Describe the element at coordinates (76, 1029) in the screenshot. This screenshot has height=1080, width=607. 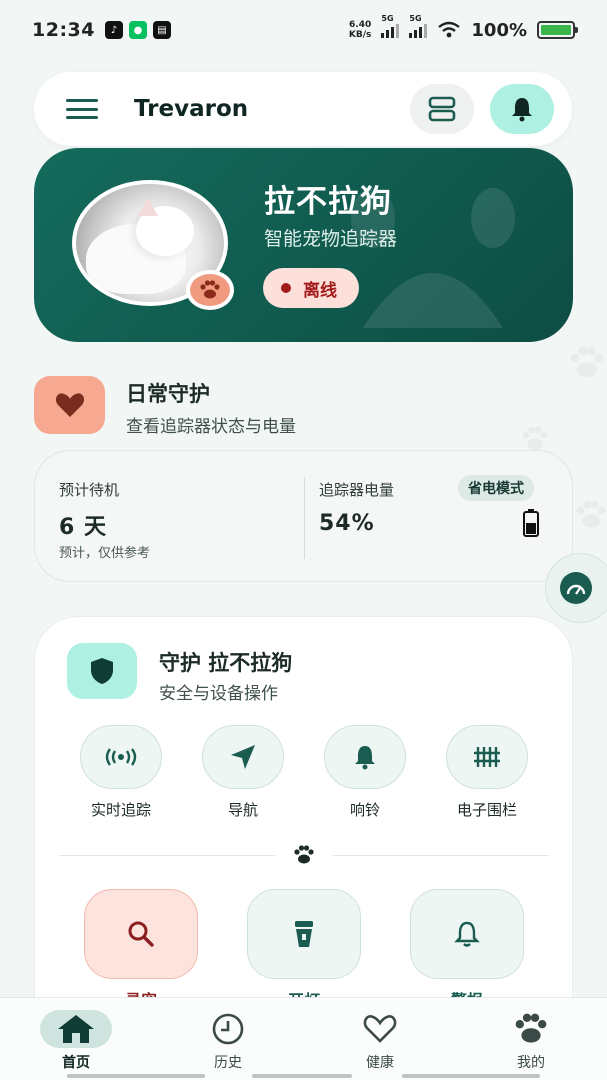
I see `home-icon` at that location.